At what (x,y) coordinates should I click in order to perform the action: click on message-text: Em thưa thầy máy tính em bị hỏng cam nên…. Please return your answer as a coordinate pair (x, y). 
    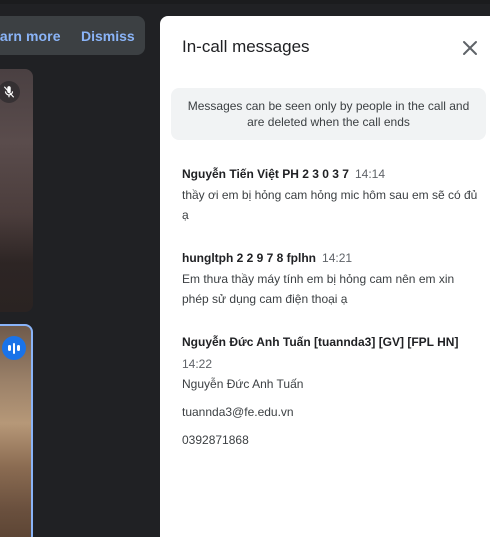
    Looking at the image, I should click on (318, 289).